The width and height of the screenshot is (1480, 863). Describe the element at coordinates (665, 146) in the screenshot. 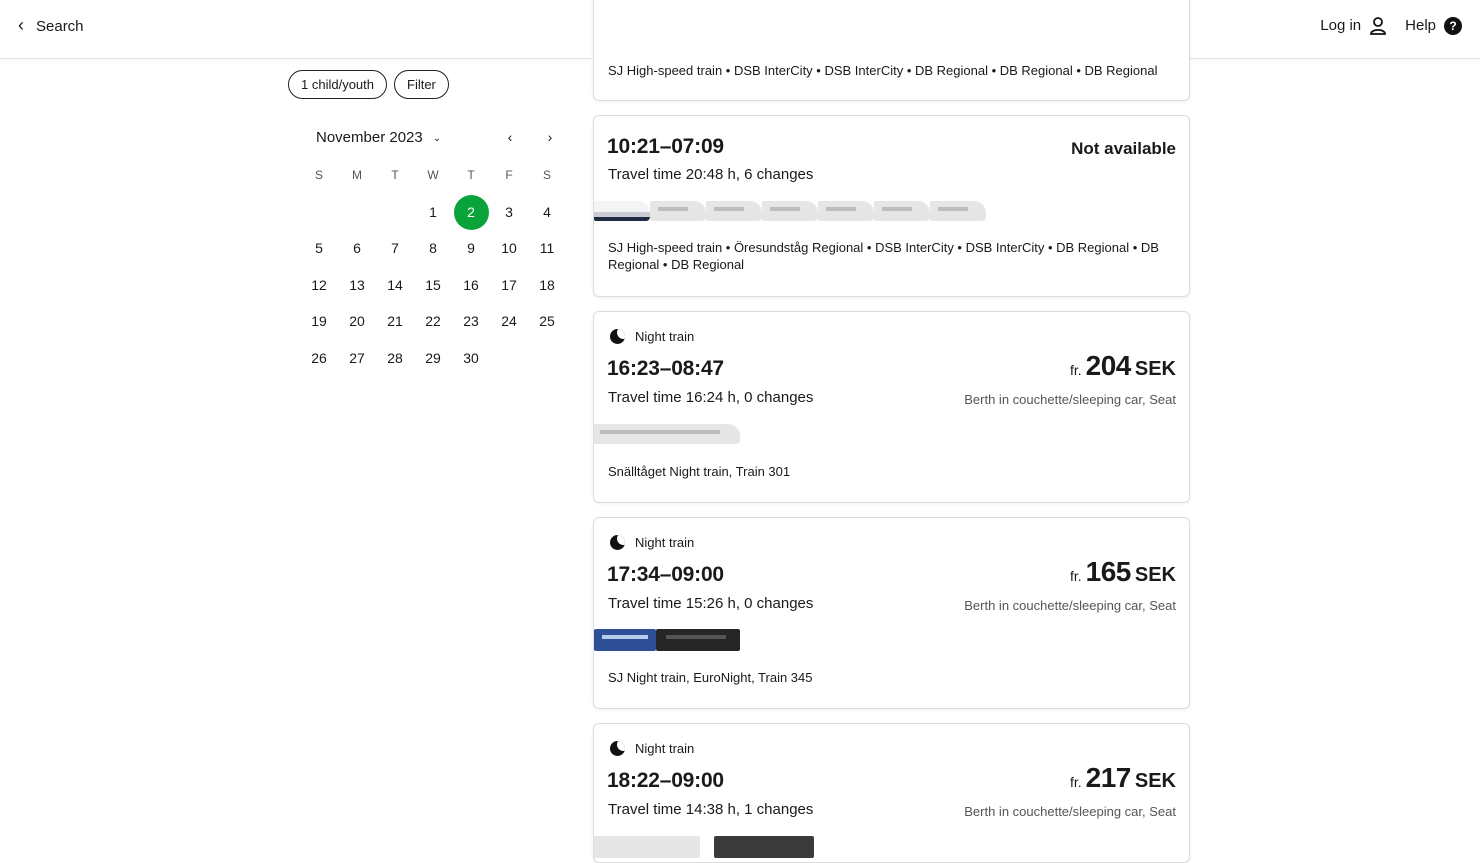

I see `departure-time: 10:21–07:09` at that location.